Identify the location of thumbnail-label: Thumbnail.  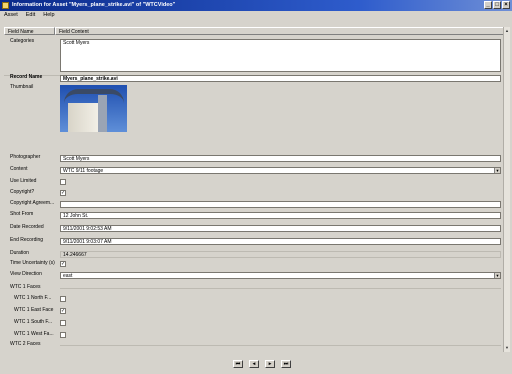
(22, 87).